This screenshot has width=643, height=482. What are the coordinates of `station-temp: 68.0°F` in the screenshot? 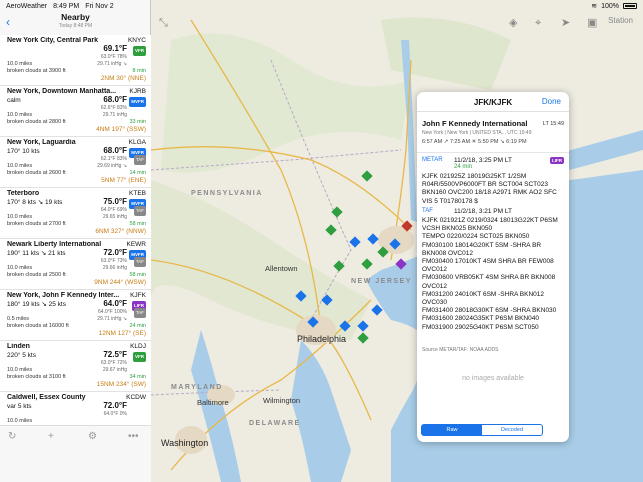 It's located at (115, 150).